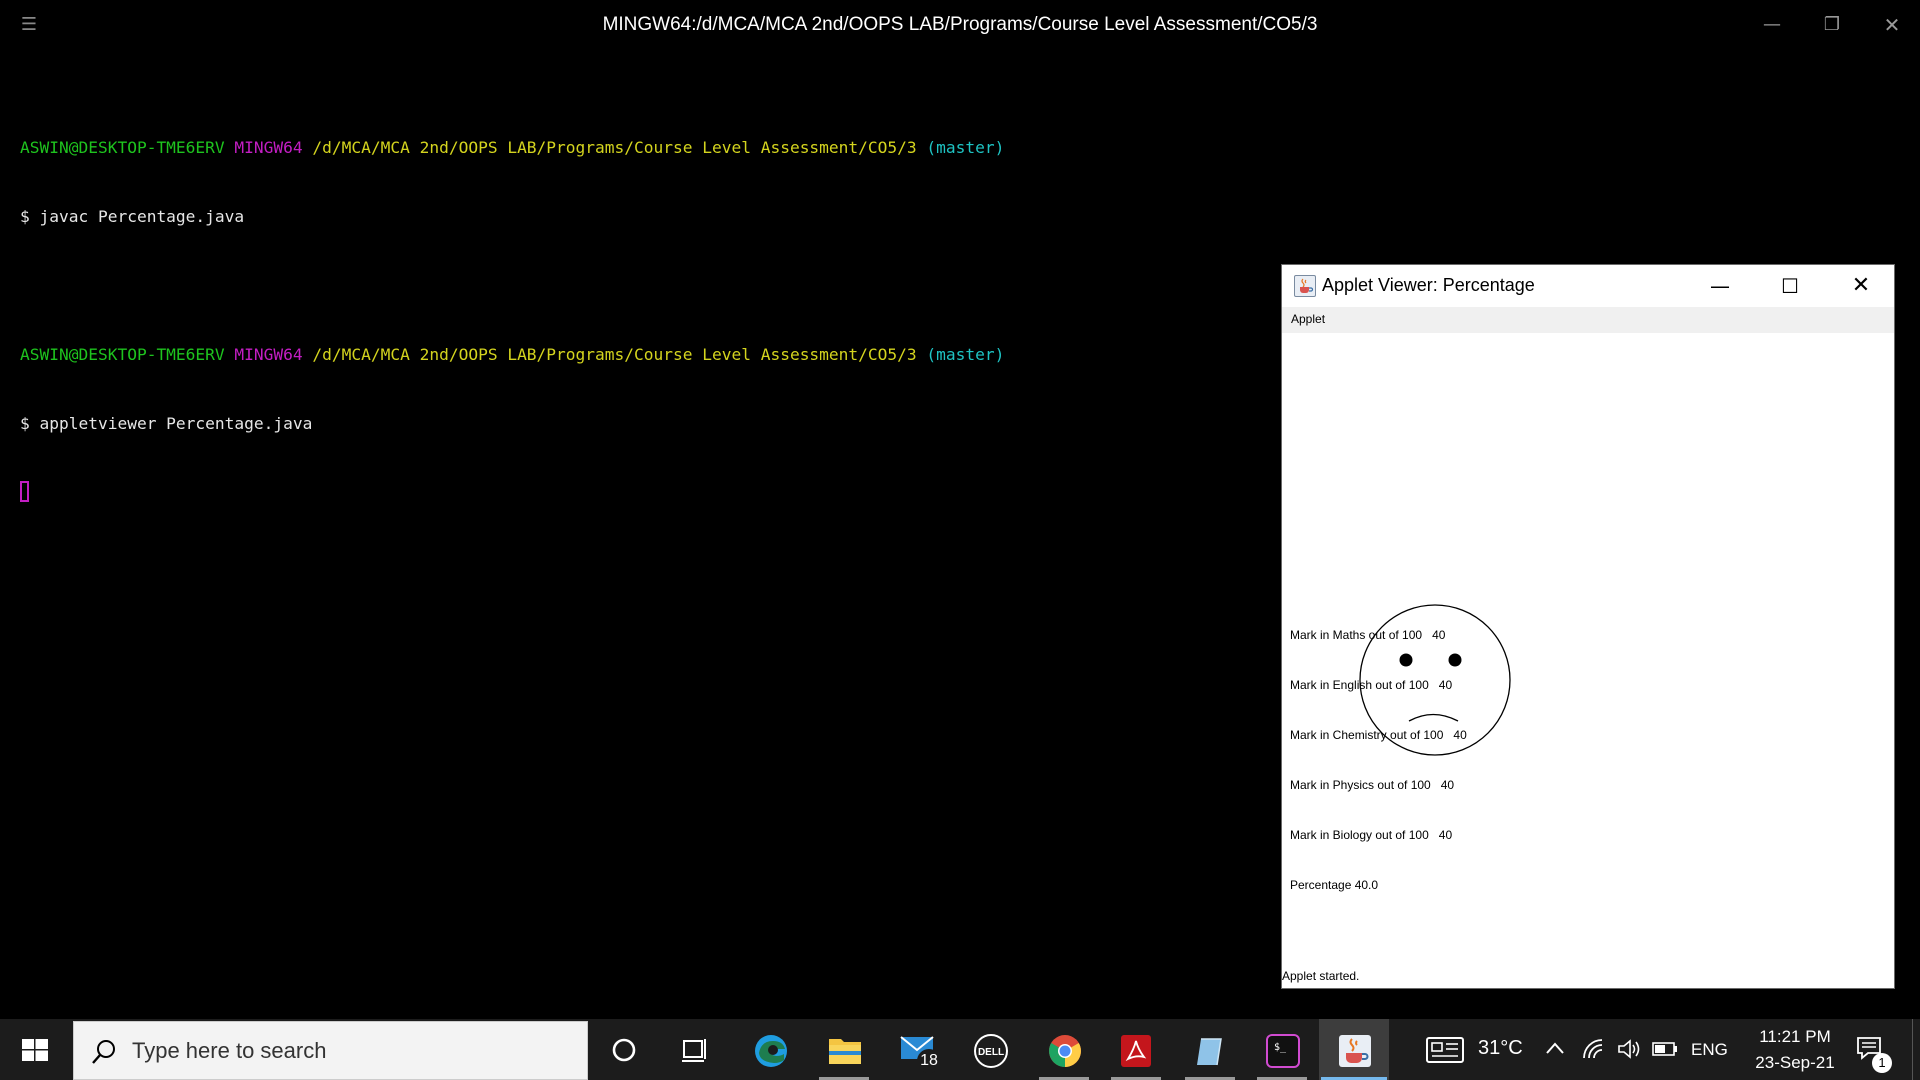 The height and width of the screenshot is (1080, 1920). I want to click on task-view-icon, so click(694, 1050).